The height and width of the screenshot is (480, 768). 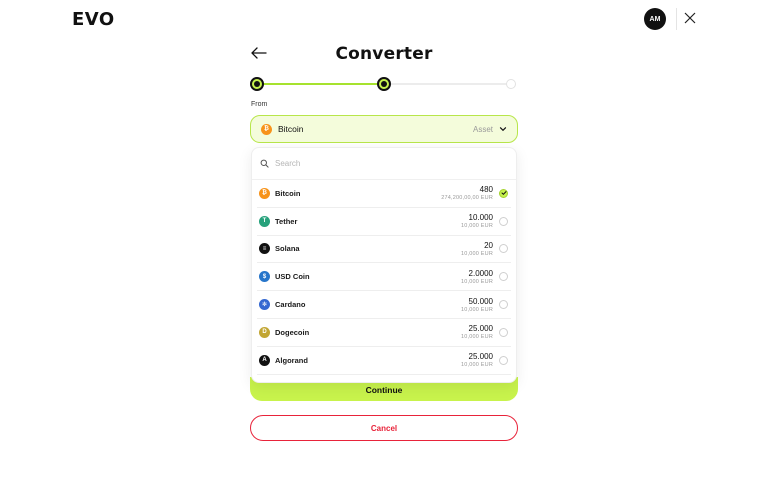 What do you see at coordinates (286, 221) in the screenshot?
I see `asset-name: Tether` at bounding box center [286, 221].